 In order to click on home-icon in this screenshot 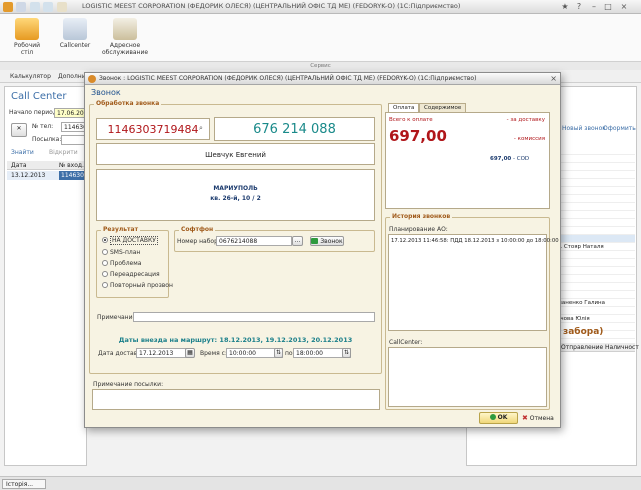, I will do `click(62, 7)`.